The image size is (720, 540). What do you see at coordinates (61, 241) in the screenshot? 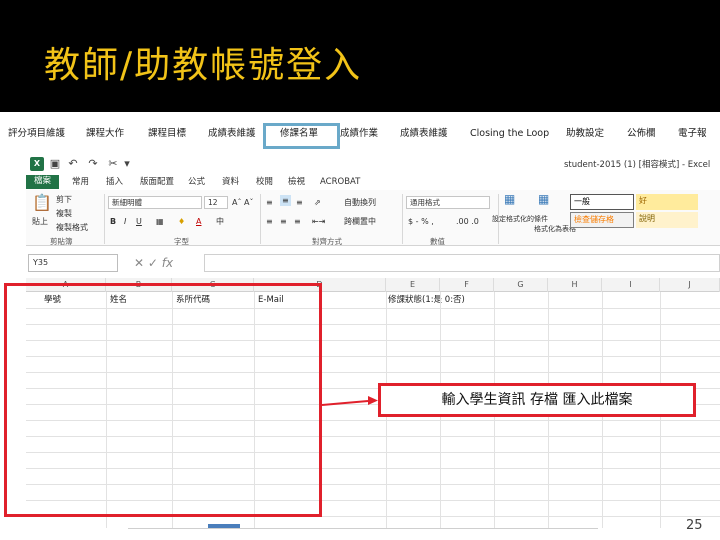
I see `group-clipboard-label: 剪貼簿` at bounding box center [61, 241].